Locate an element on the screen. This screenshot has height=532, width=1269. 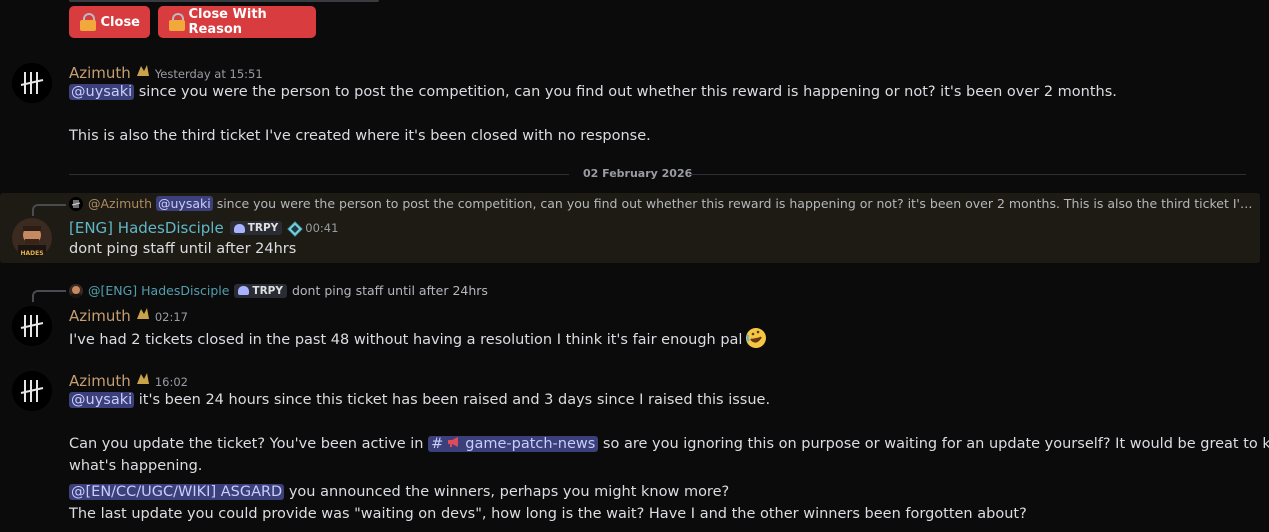
timestamp: 16:02 is located at coordinates (171, 382).